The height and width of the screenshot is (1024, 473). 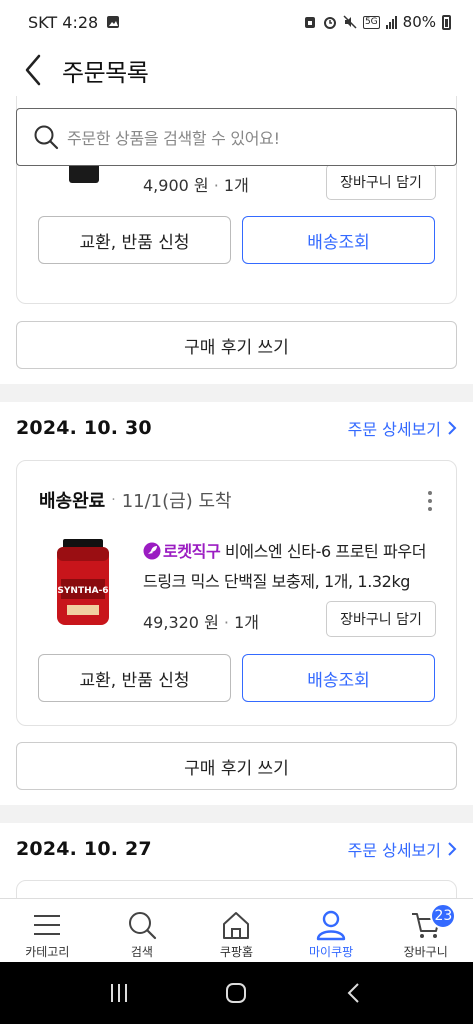 I want to click on nav-label: 카테고리, so click(x=47, y=952).